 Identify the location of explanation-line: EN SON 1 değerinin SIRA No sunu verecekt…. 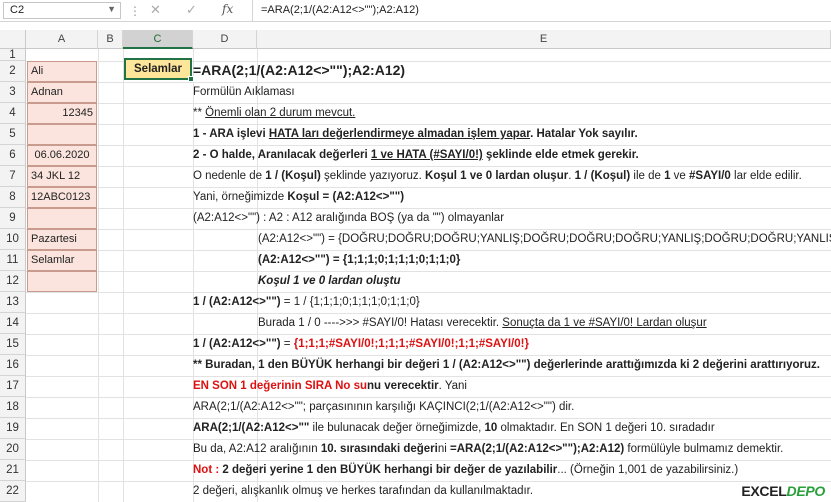
(330, 386).